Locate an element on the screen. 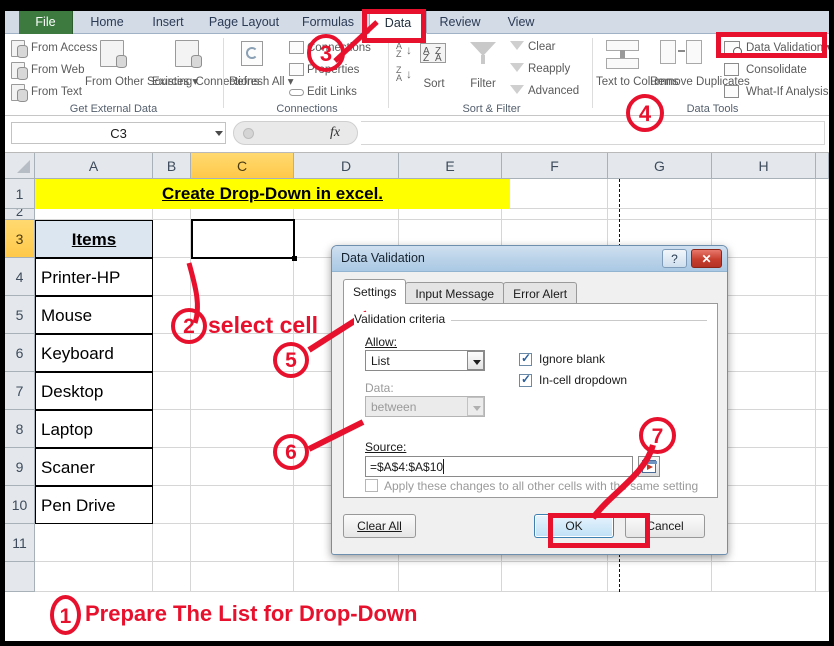 This screenshot has width=834, height=646. cell-c12 is located at coordinates (242, 577).